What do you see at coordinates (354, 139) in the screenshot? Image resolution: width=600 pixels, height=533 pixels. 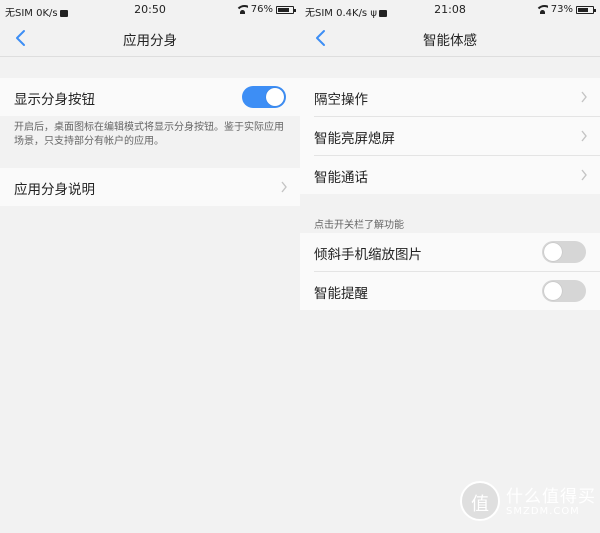 I see `row-label: 智能亮屏熄屏` at bounding box center [354, 139].